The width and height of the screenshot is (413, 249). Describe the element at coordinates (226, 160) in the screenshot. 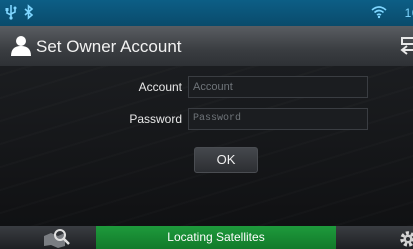

I see `ok-button: OK` at that location.